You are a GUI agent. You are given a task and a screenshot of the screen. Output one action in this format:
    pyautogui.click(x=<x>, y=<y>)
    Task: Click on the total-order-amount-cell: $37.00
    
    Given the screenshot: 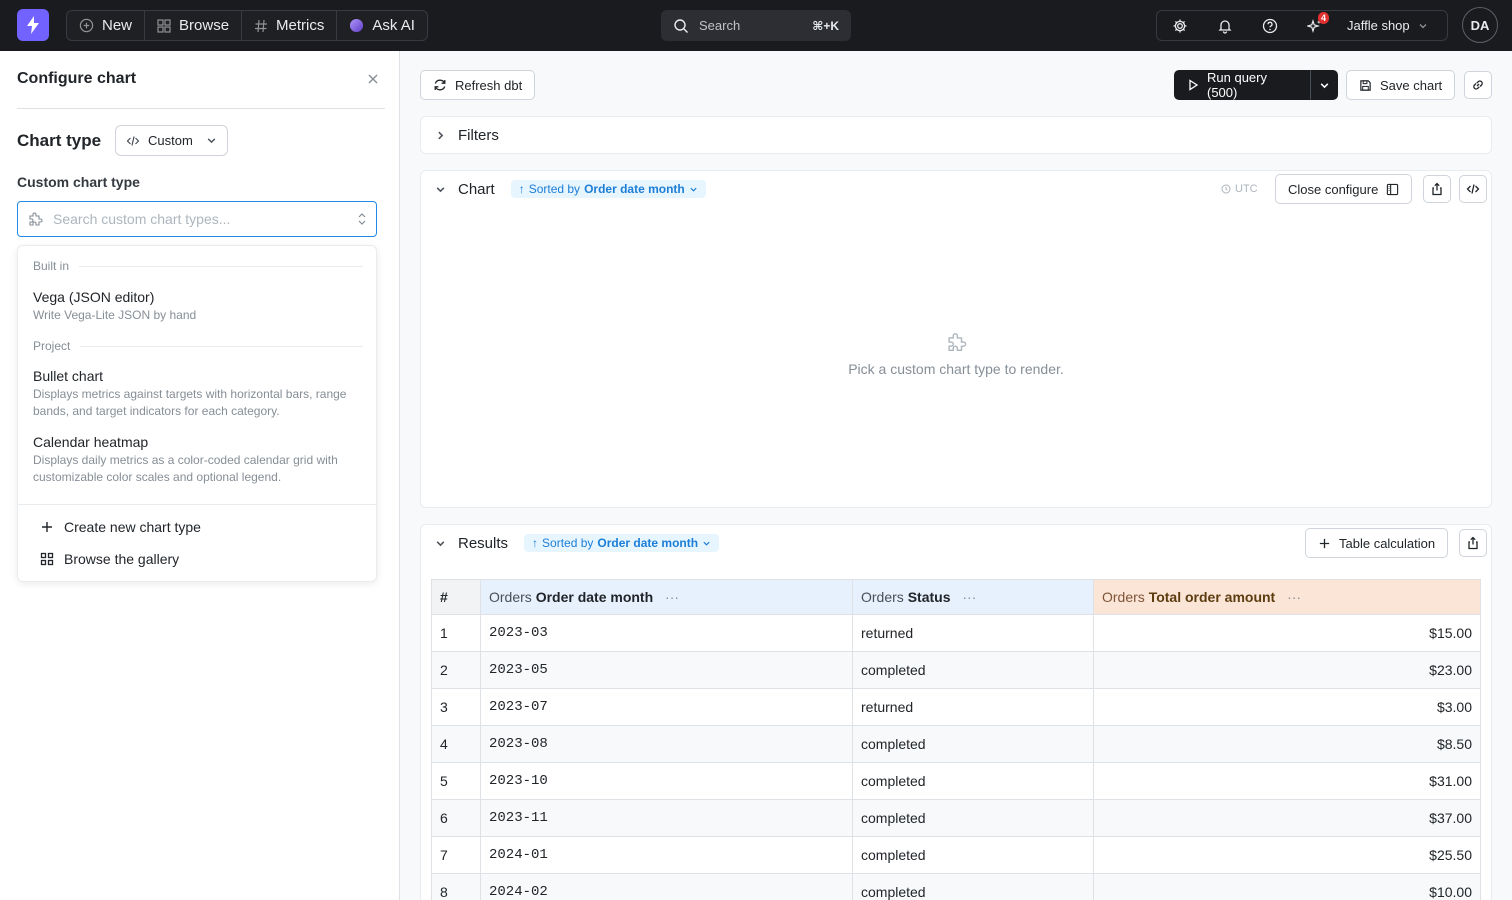 What is the action you would take?
    pyautogui.click(x=1287, y=818)
    